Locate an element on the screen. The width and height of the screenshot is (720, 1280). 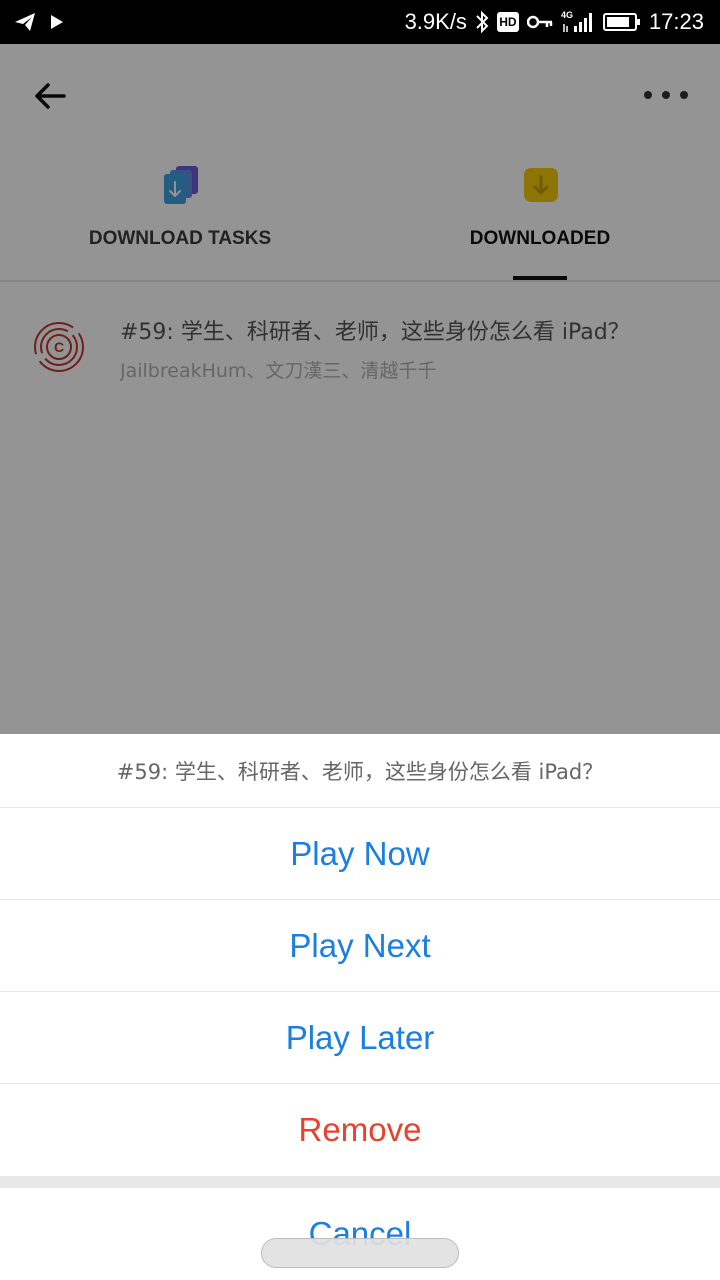
clock: 17:23 is located at coordinates (676, 21).